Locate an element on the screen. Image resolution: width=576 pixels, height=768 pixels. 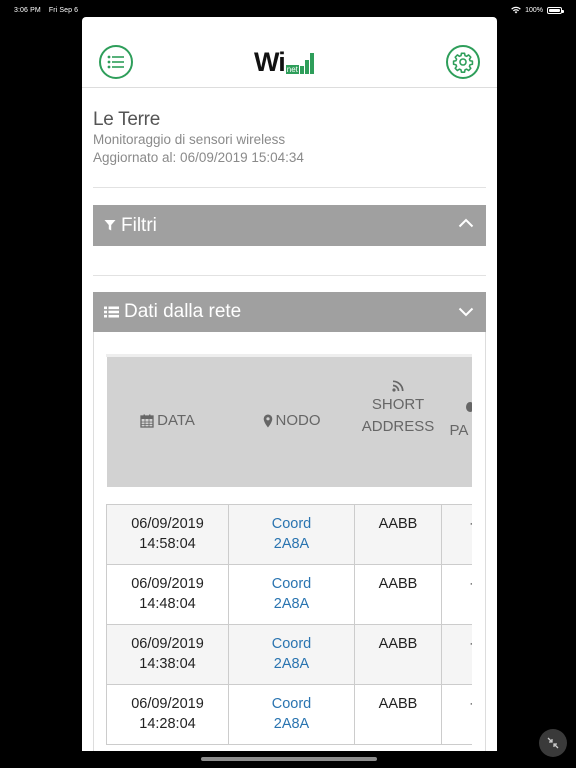
menu-button is located at coordinates (116, 62).